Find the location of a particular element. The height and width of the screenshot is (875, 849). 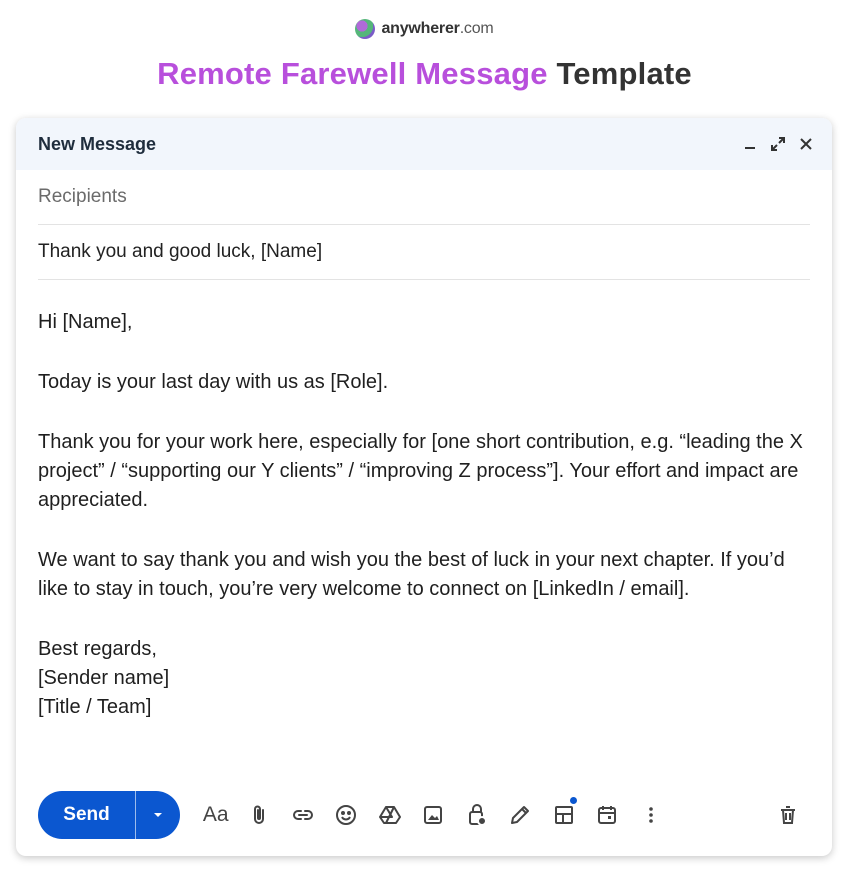

body-greeting: Hi [Name], is located at coordinates (85, 322).